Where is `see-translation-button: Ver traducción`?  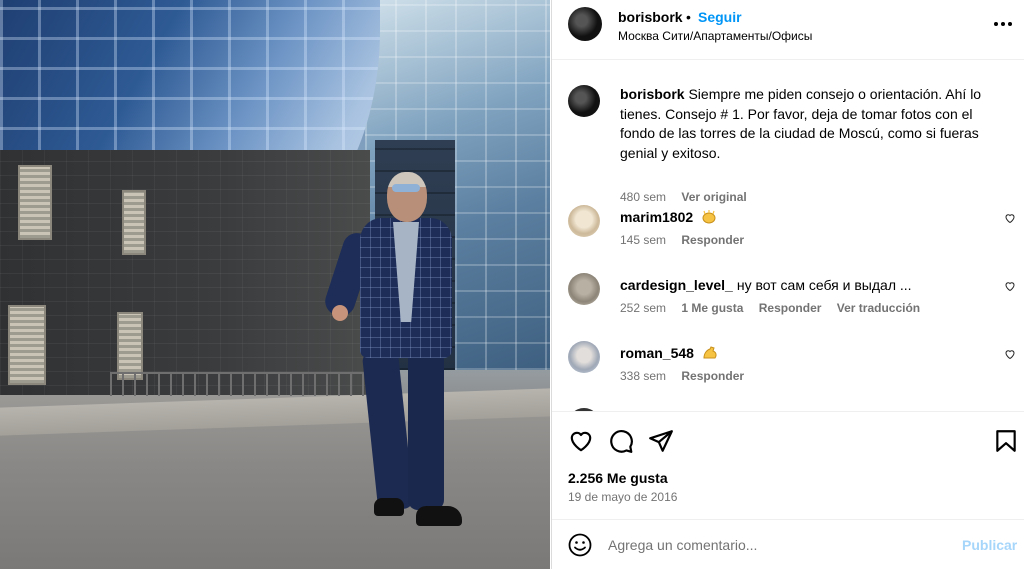
see-translation-button: Ver traducción is located at coordinates (878, 308).